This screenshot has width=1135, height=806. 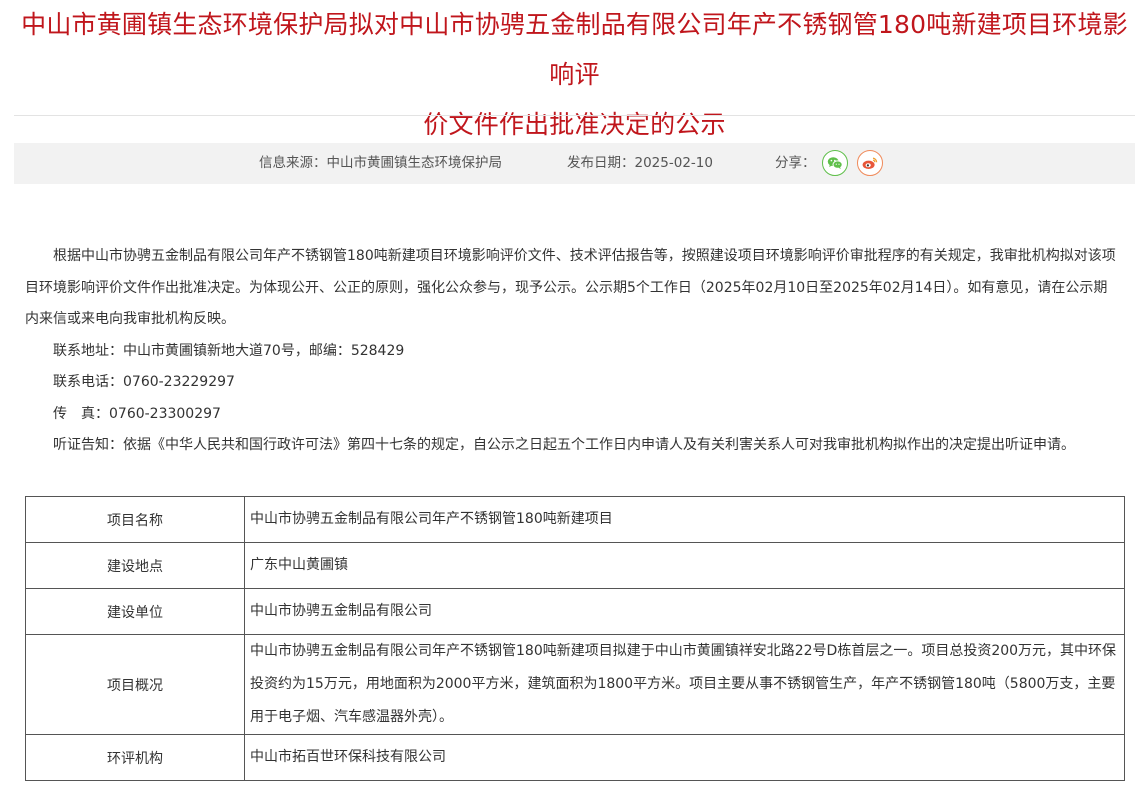 I want to click on table-row: 项目名称 中山市协骋五金制品有限公司年产不锈钢管180吨新建项目, so click(x=575, y=519).